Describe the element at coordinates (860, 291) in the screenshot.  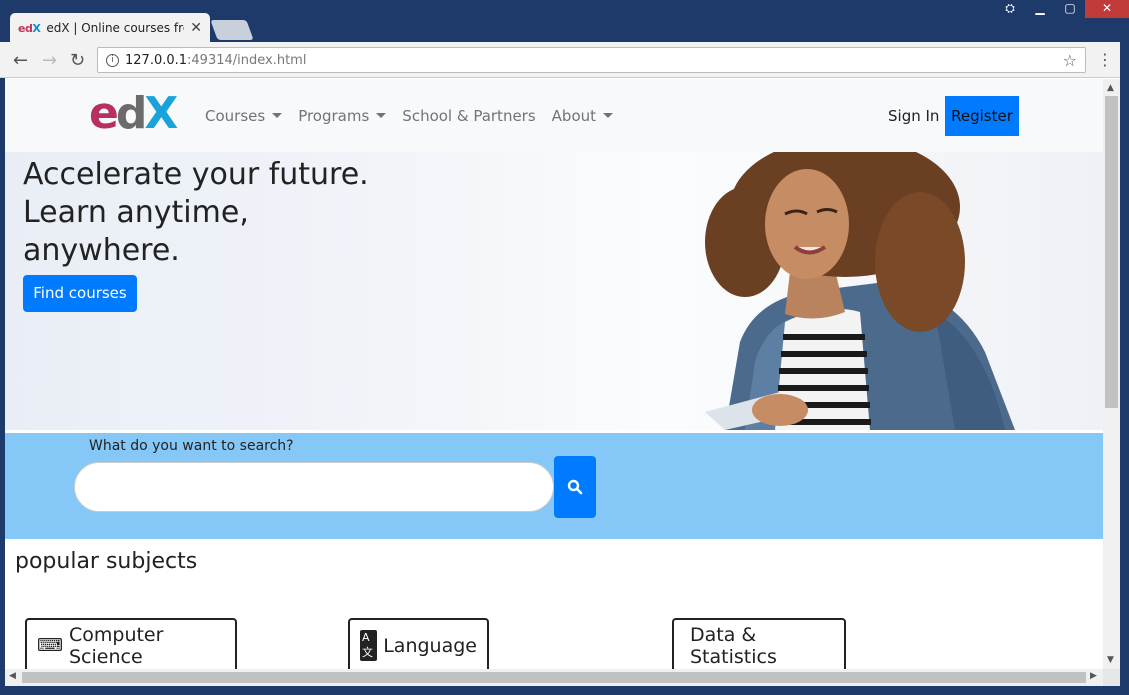
I see `hero-woman-image` at that location.